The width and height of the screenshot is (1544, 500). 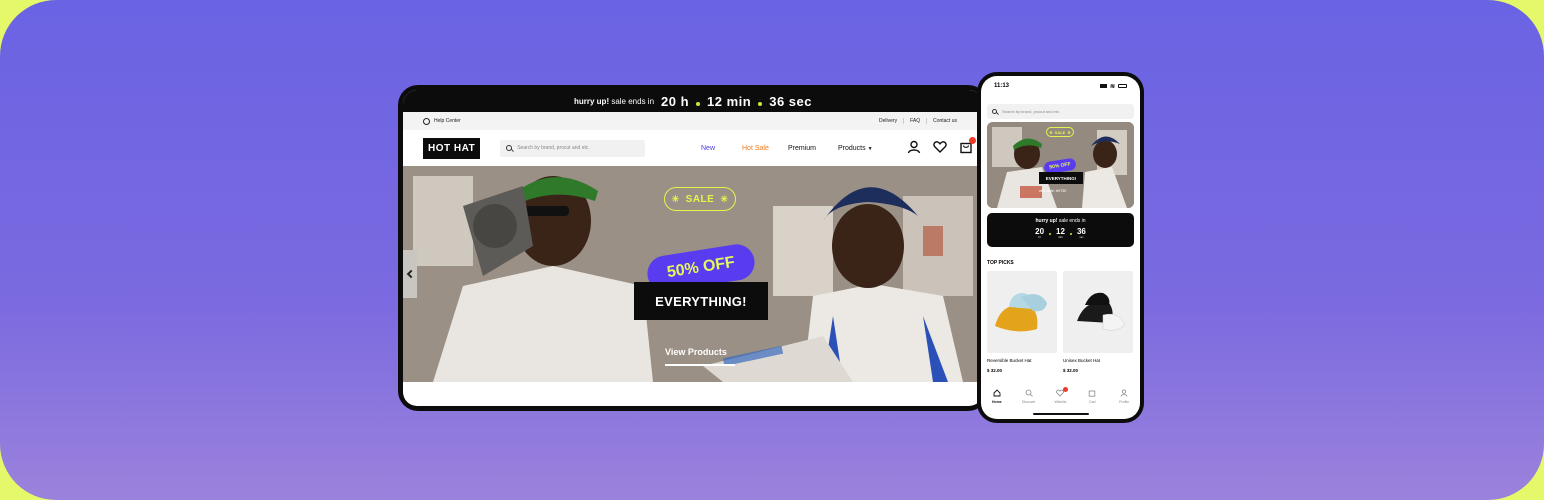 I want to click on phone-countdown: hurry up! sale ends in 20 hr 12 min 36 sec, so click(x=1060, y=230).